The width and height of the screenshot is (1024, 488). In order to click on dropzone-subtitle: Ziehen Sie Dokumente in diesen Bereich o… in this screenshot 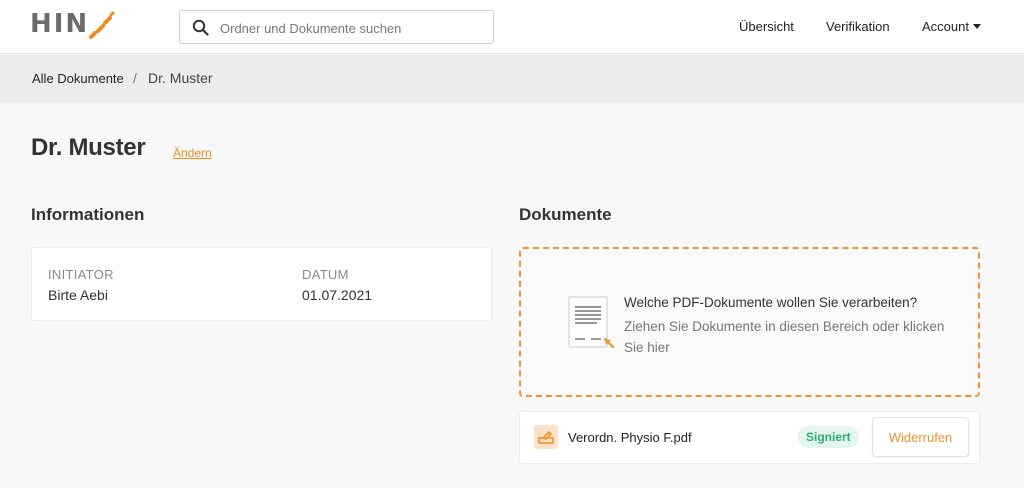, I will do `click(784, 337)`.